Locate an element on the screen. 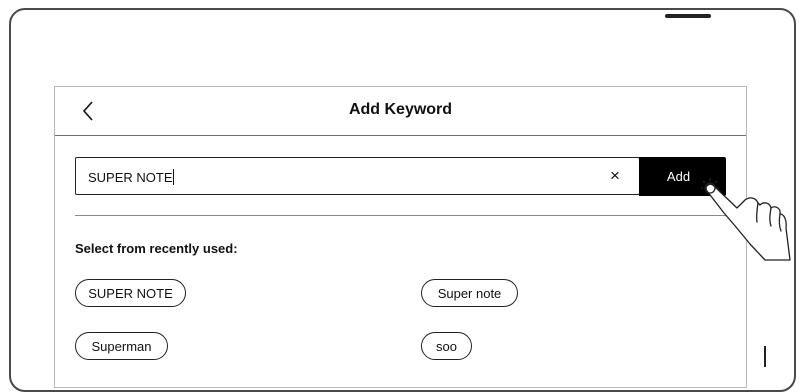 The height and width of the screenshot is (392, 811). dialog-header: Add Keyword is located at coordinates (400, 111).